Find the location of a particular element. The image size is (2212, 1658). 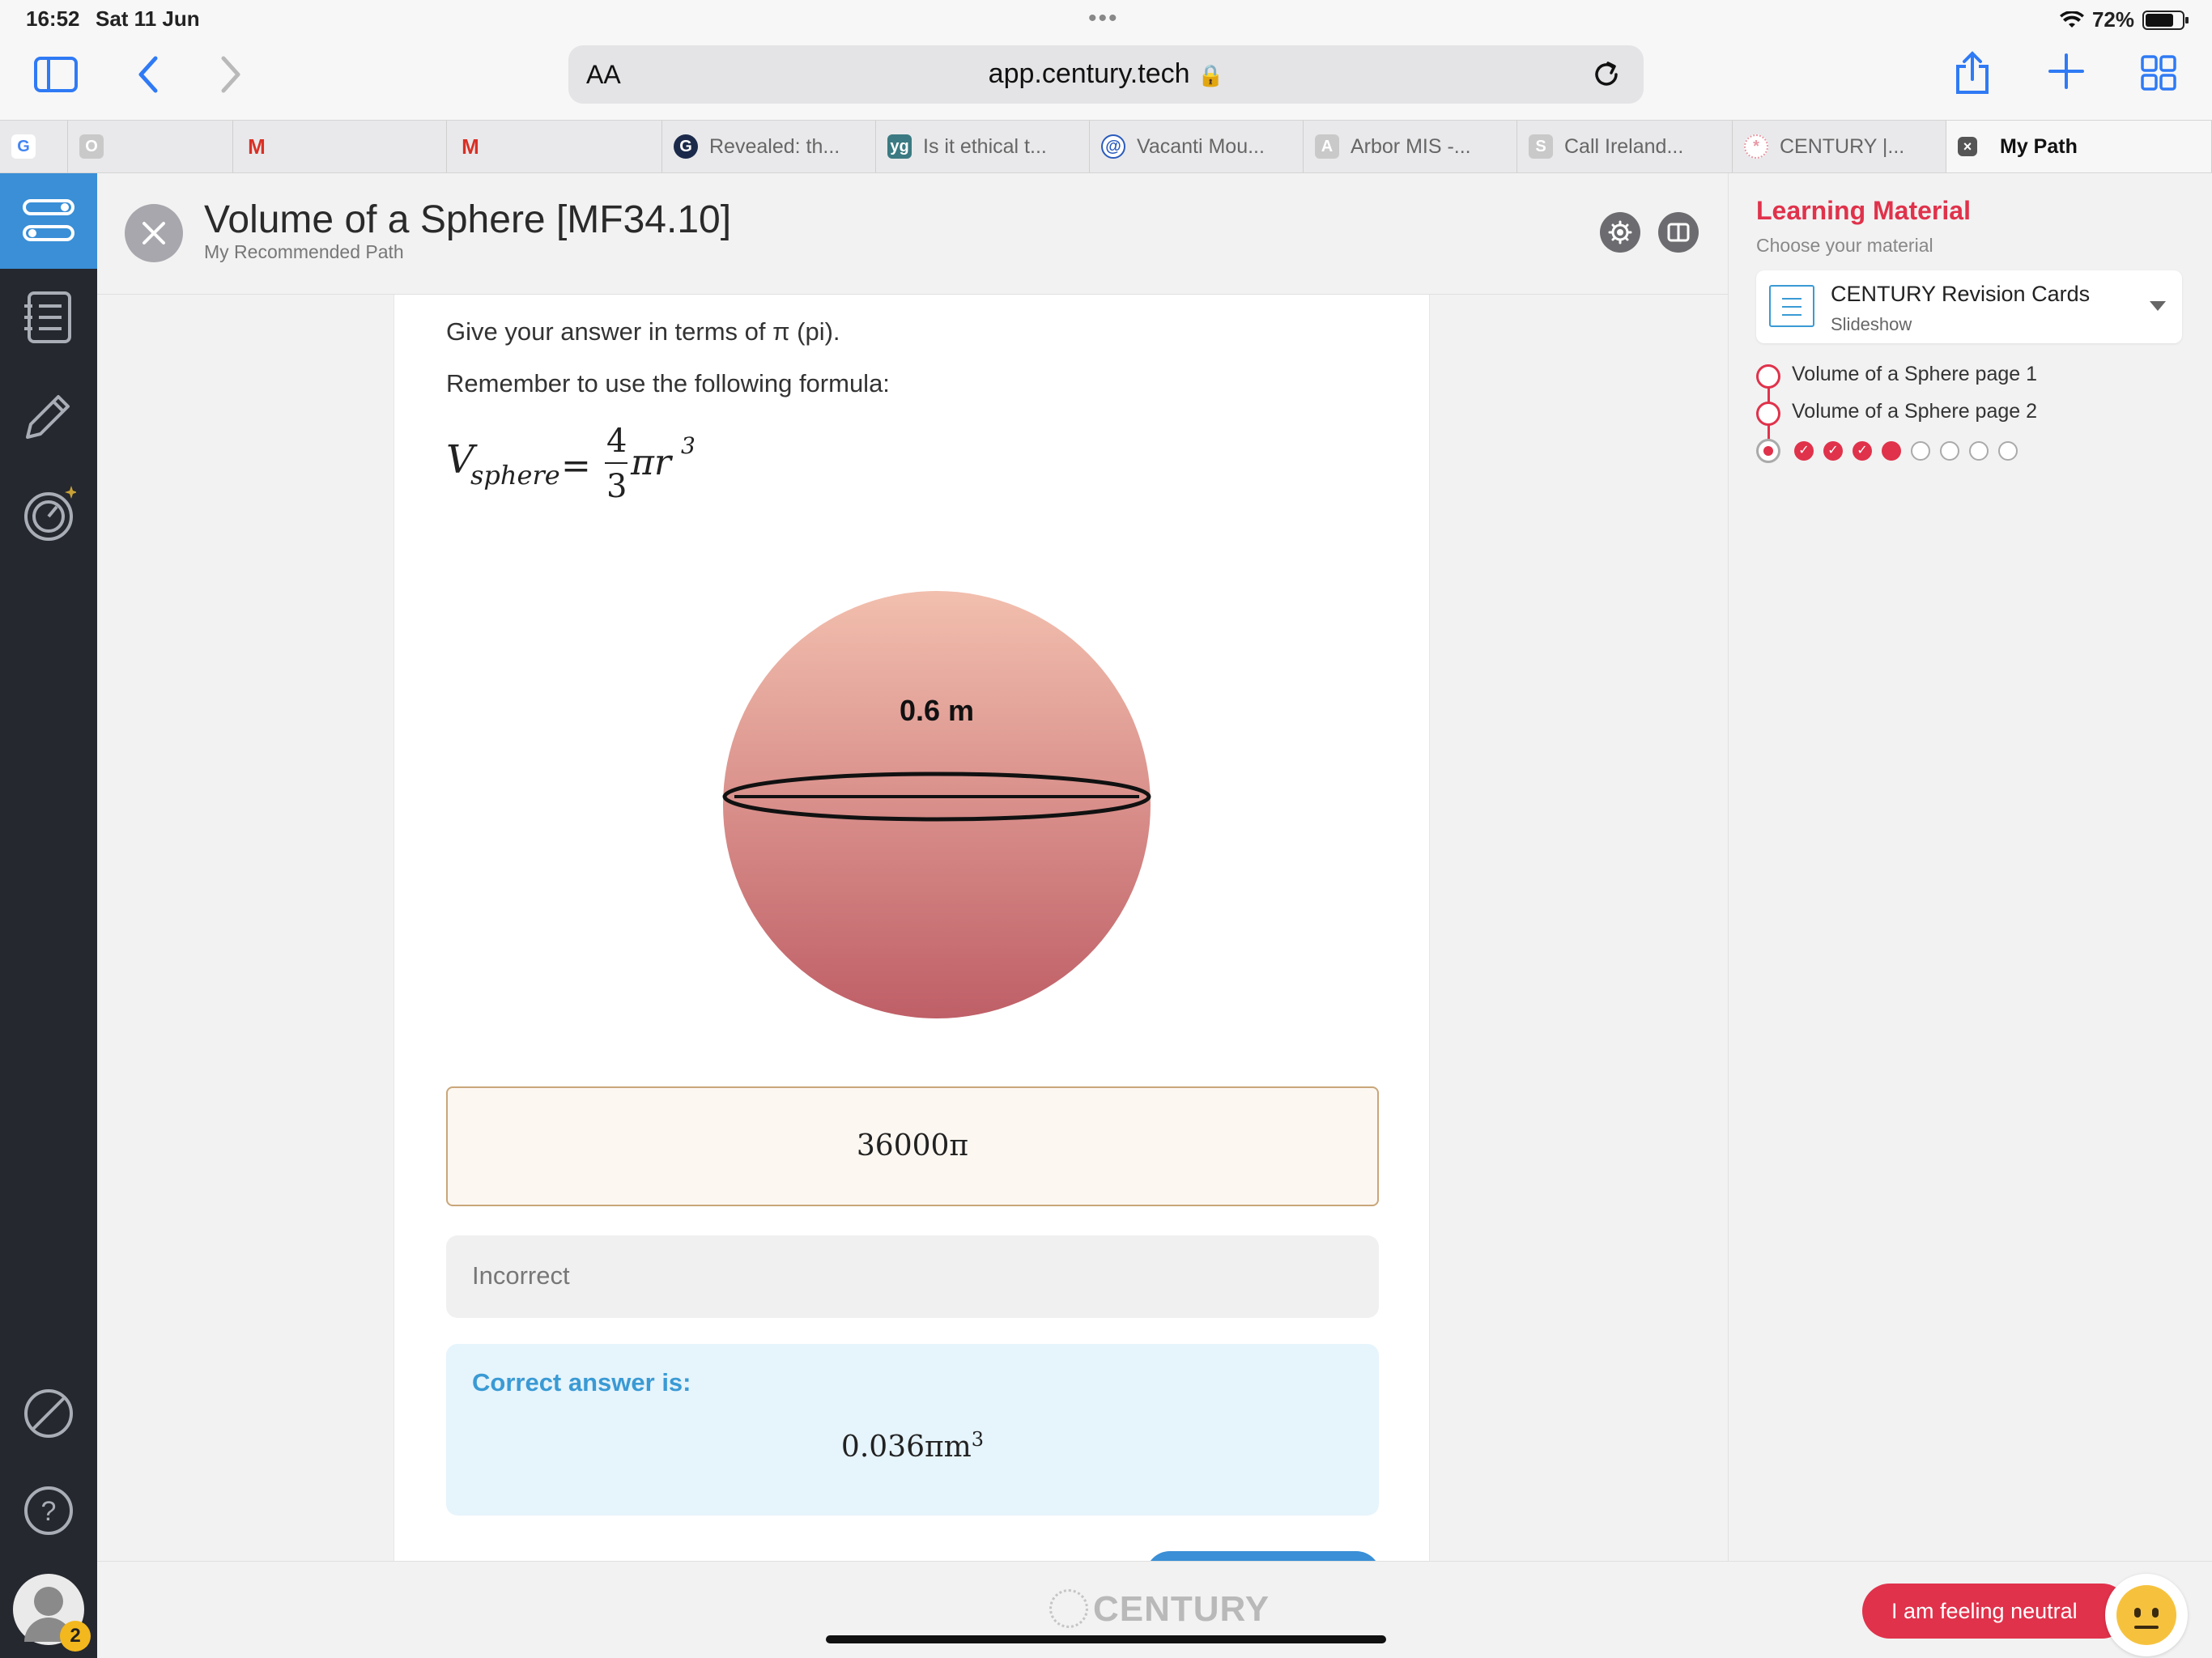

lock-icon: 🔒 is located at coordinates (1211, 75).